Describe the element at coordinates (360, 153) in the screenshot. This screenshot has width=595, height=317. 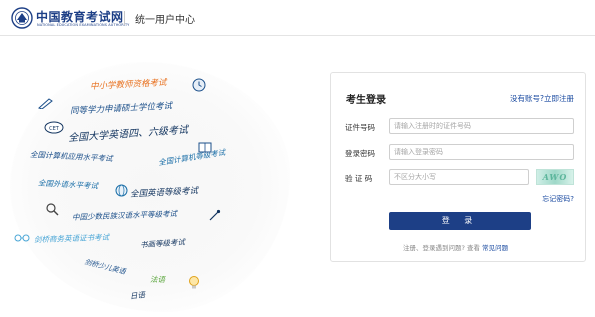
I see `password-label: 登录密码` at that location.